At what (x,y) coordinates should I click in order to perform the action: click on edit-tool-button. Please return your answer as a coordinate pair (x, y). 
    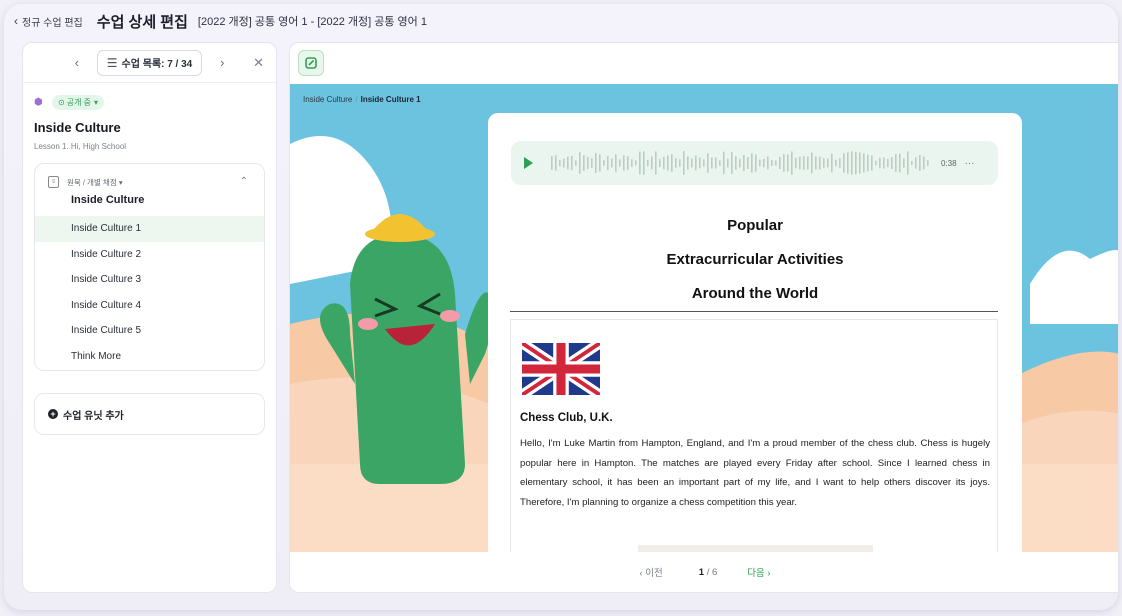
    Looking at the image, I should click on (311, 63).